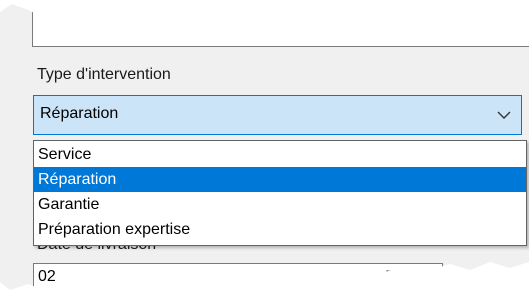 The image size is (529, 298). I want to click on delivery-date-value: 02, so click(47, 276).